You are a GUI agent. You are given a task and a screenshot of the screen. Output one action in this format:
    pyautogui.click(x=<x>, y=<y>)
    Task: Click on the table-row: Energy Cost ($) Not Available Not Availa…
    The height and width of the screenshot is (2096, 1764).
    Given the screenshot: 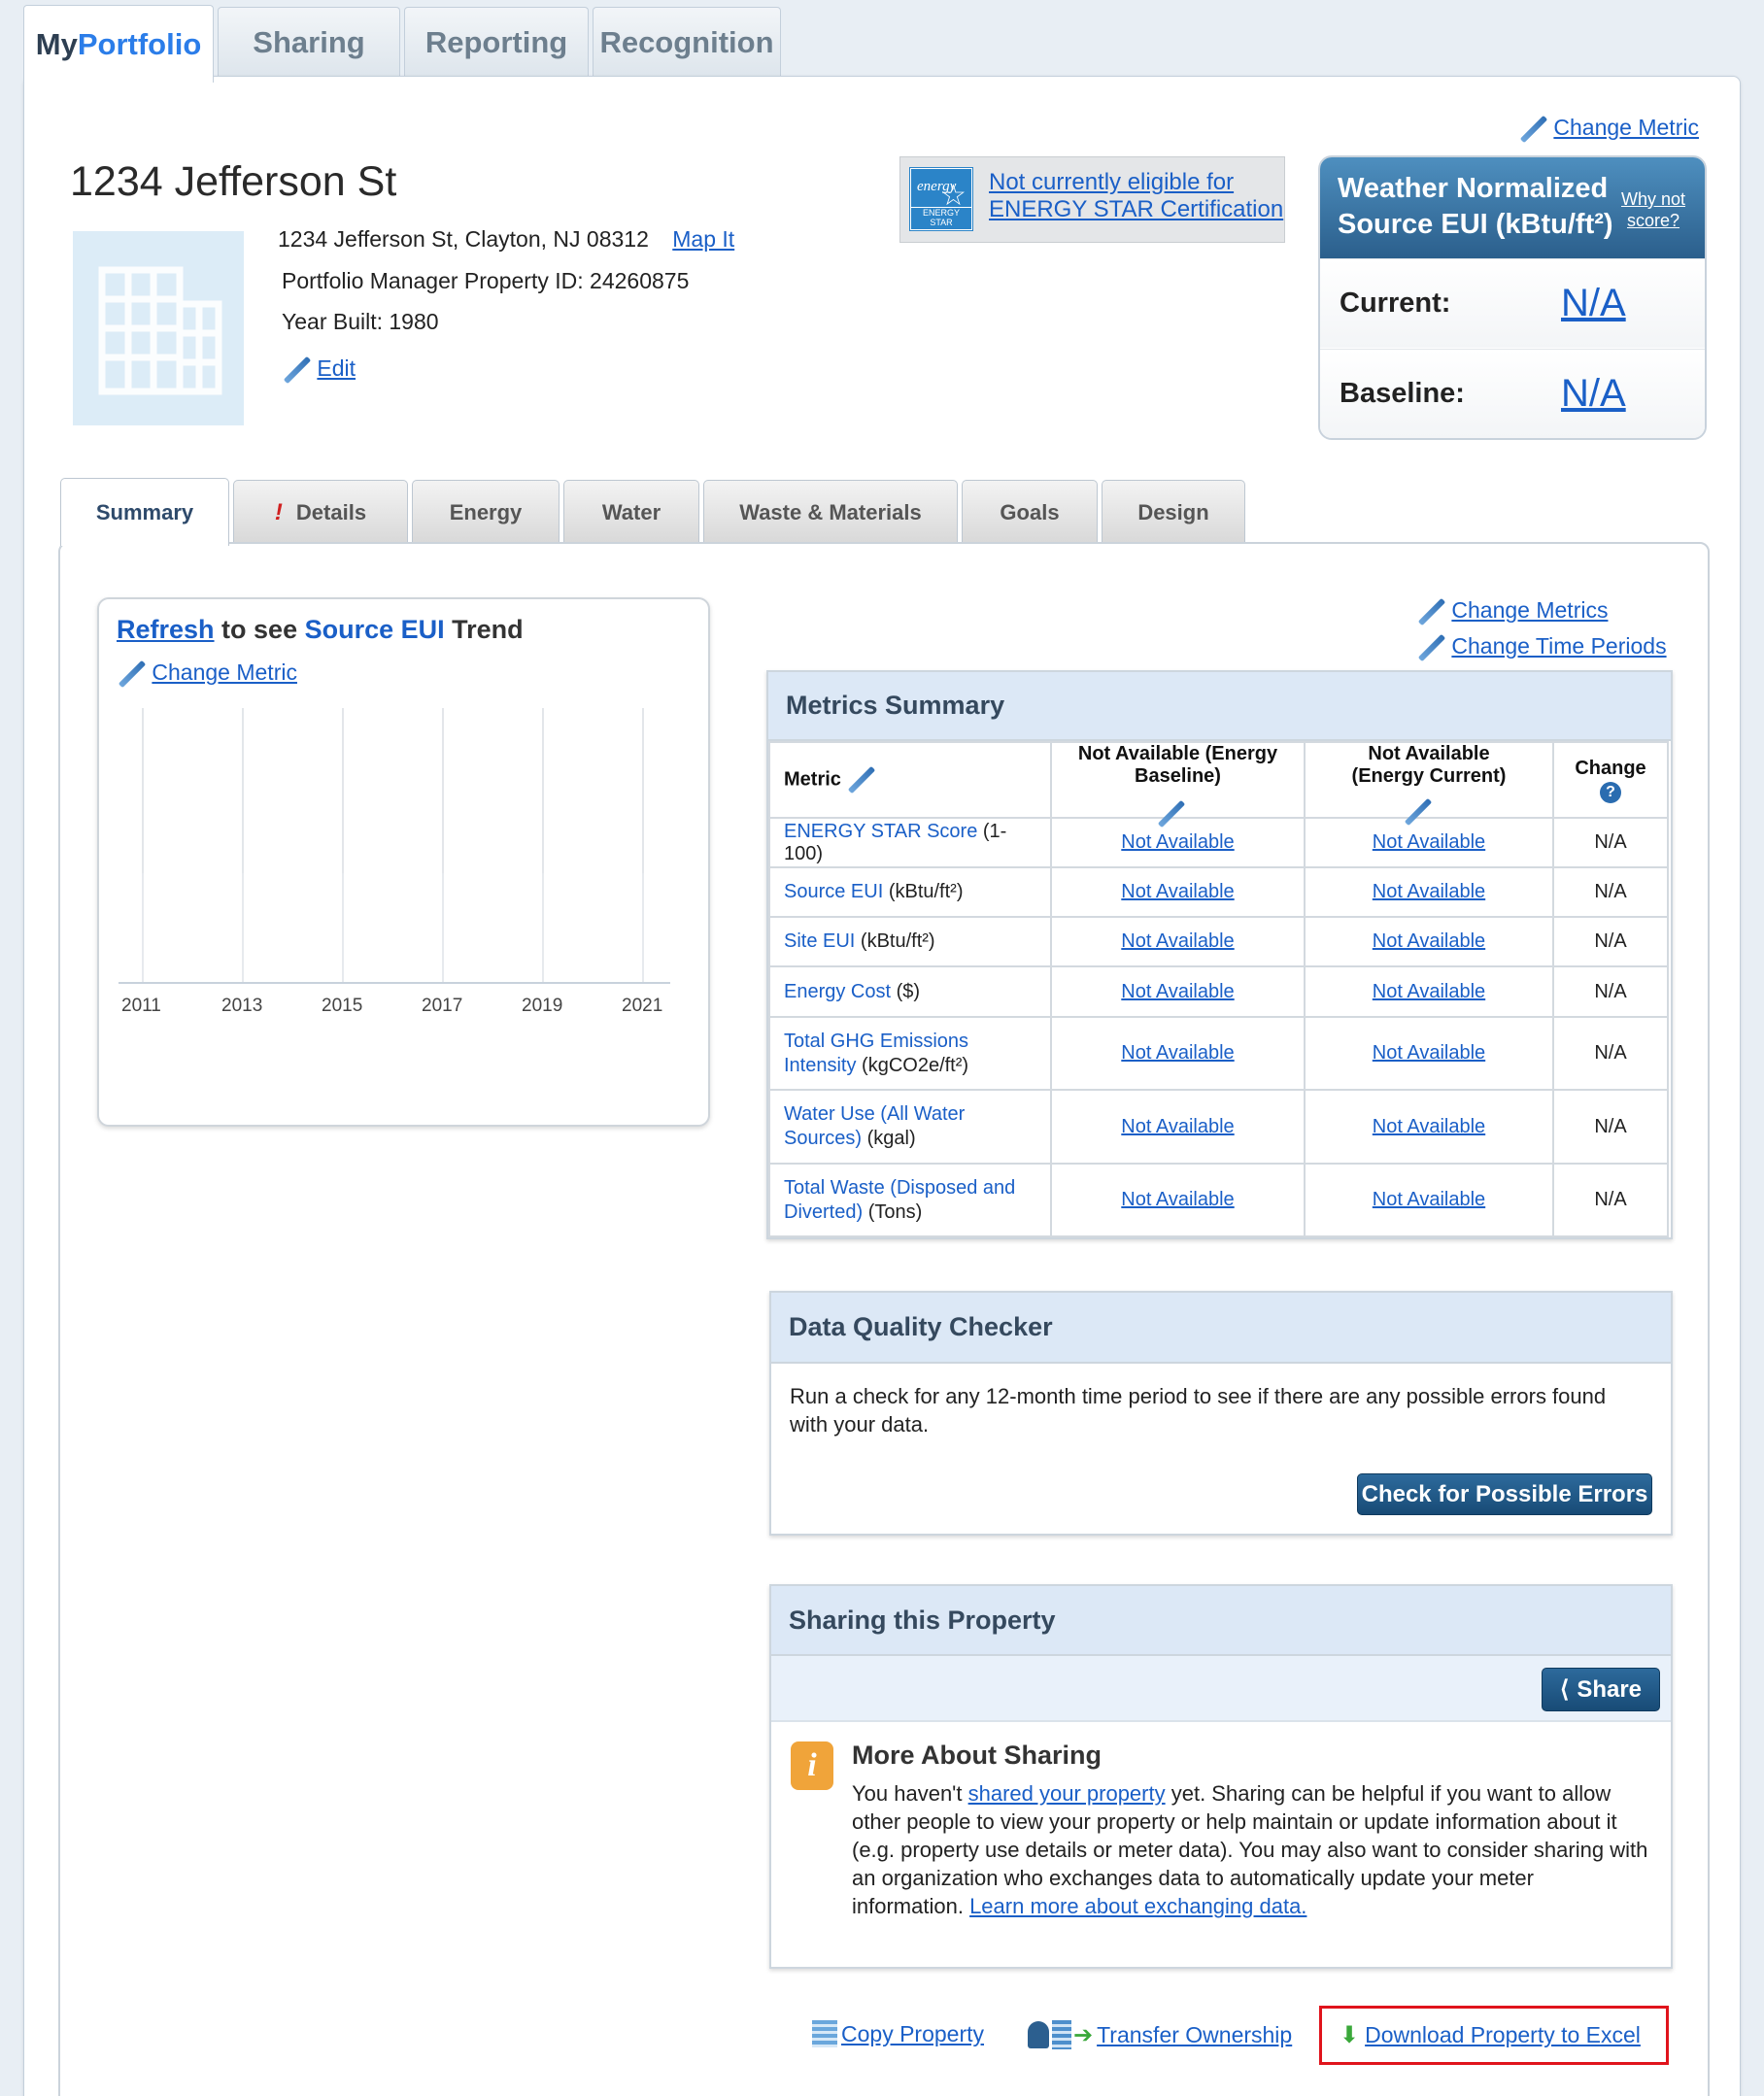 What is the action you would take?
    pyautogui.click(x=1218, y=991)
    